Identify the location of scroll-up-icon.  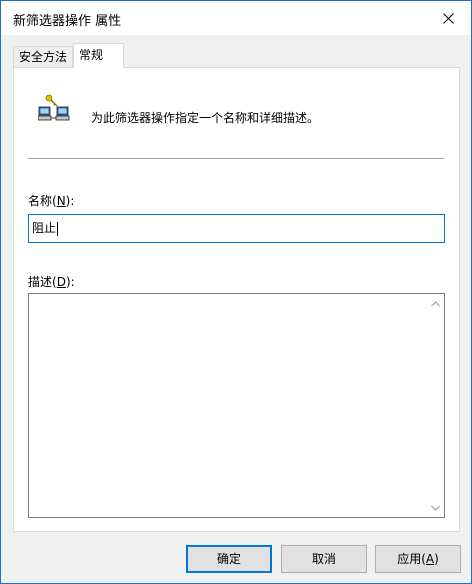
(435, 303).